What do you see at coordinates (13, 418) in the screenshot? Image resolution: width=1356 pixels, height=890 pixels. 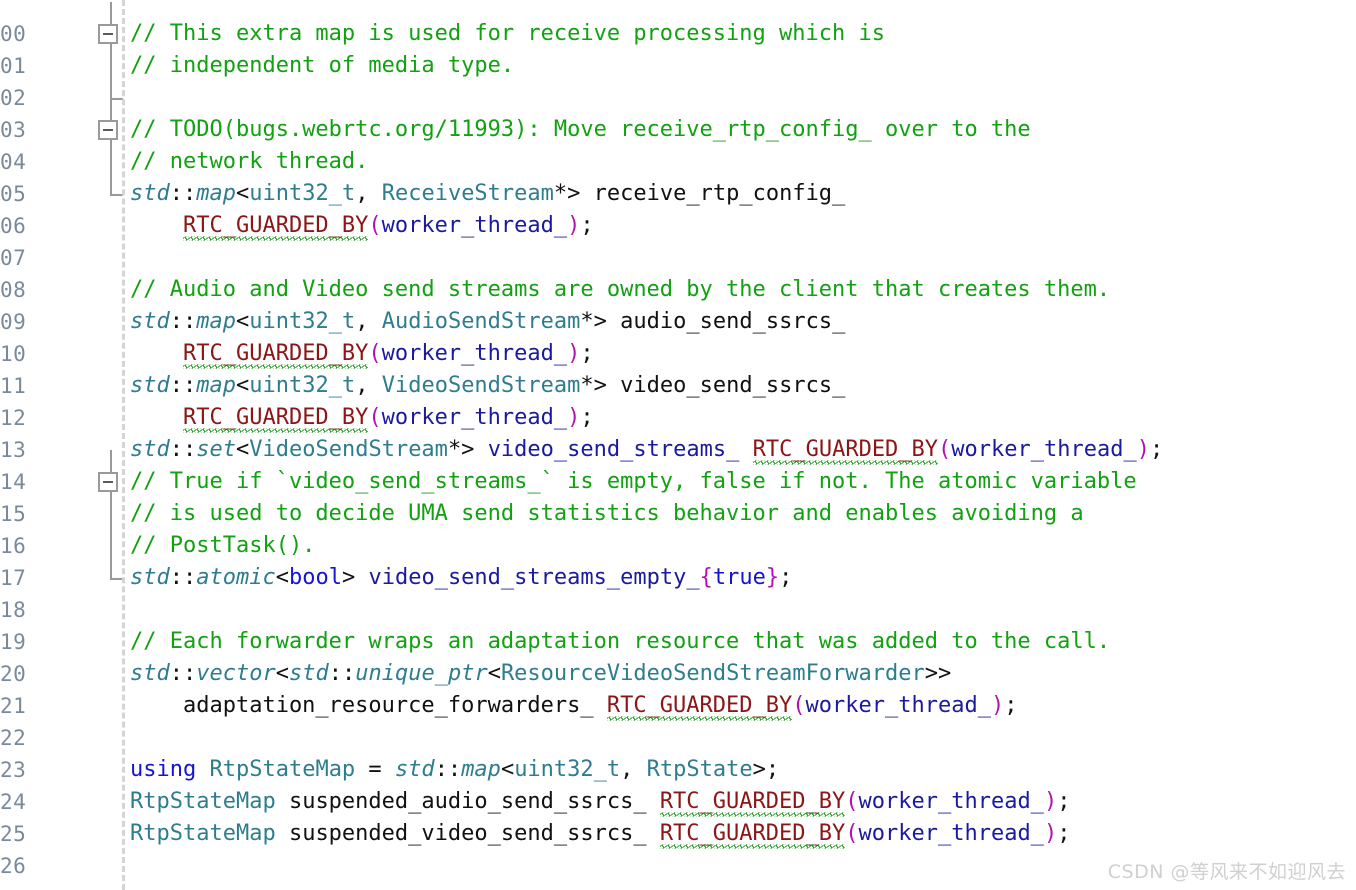 I see `line-number: 12` at bounding box center [13, 418].